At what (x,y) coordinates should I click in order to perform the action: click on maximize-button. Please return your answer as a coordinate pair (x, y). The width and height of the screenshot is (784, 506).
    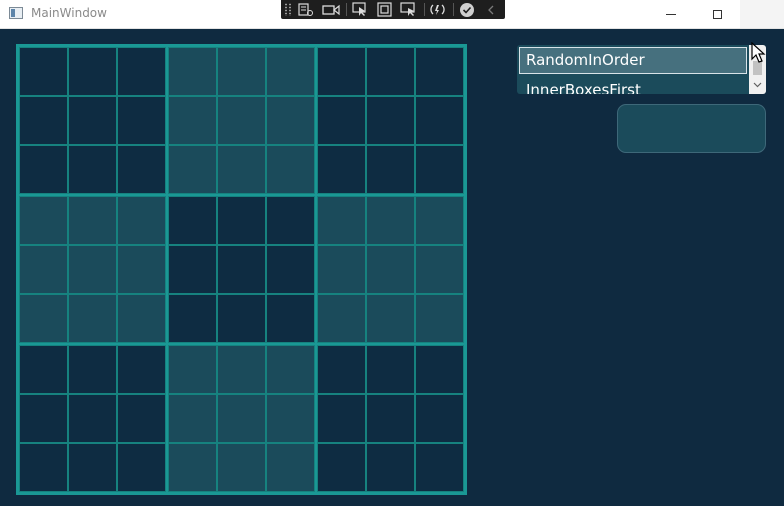
    Looking at the image, I should click on (717, 14).